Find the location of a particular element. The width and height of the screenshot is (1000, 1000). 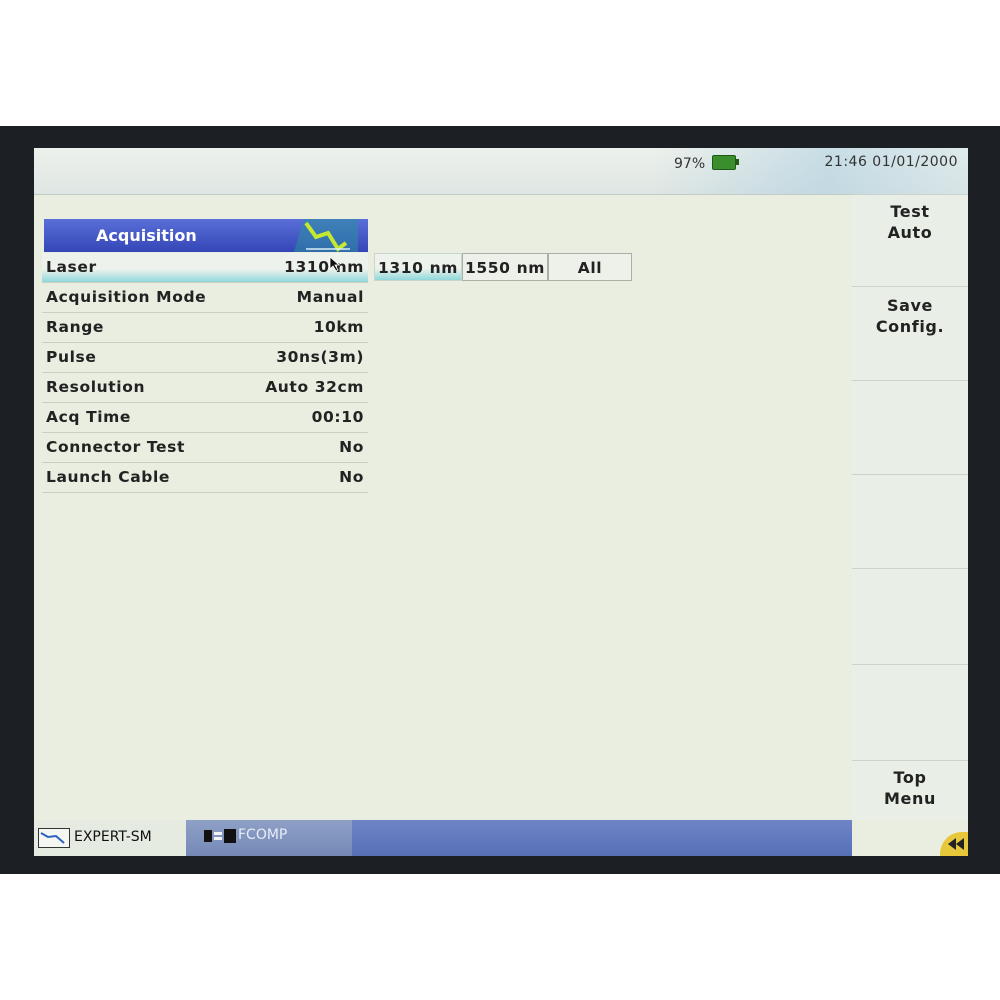

battery-level: 97% is located at coordinates (690, 164).